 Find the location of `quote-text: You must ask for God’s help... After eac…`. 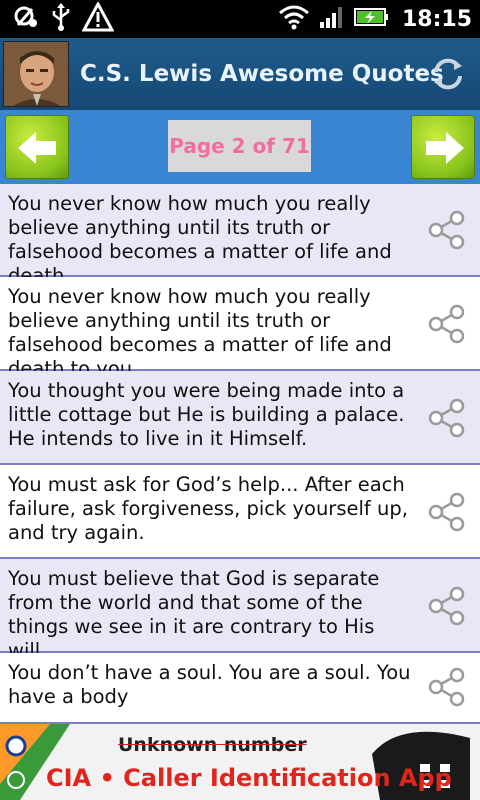

quote-text: You must ask for God’s help... After eac… is located at coordinates (208, 508).